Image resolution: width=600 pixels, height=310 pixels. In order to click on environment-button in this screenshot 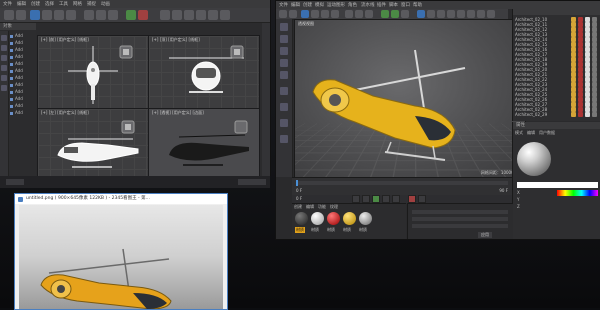, I will do `click(471, 14)`.